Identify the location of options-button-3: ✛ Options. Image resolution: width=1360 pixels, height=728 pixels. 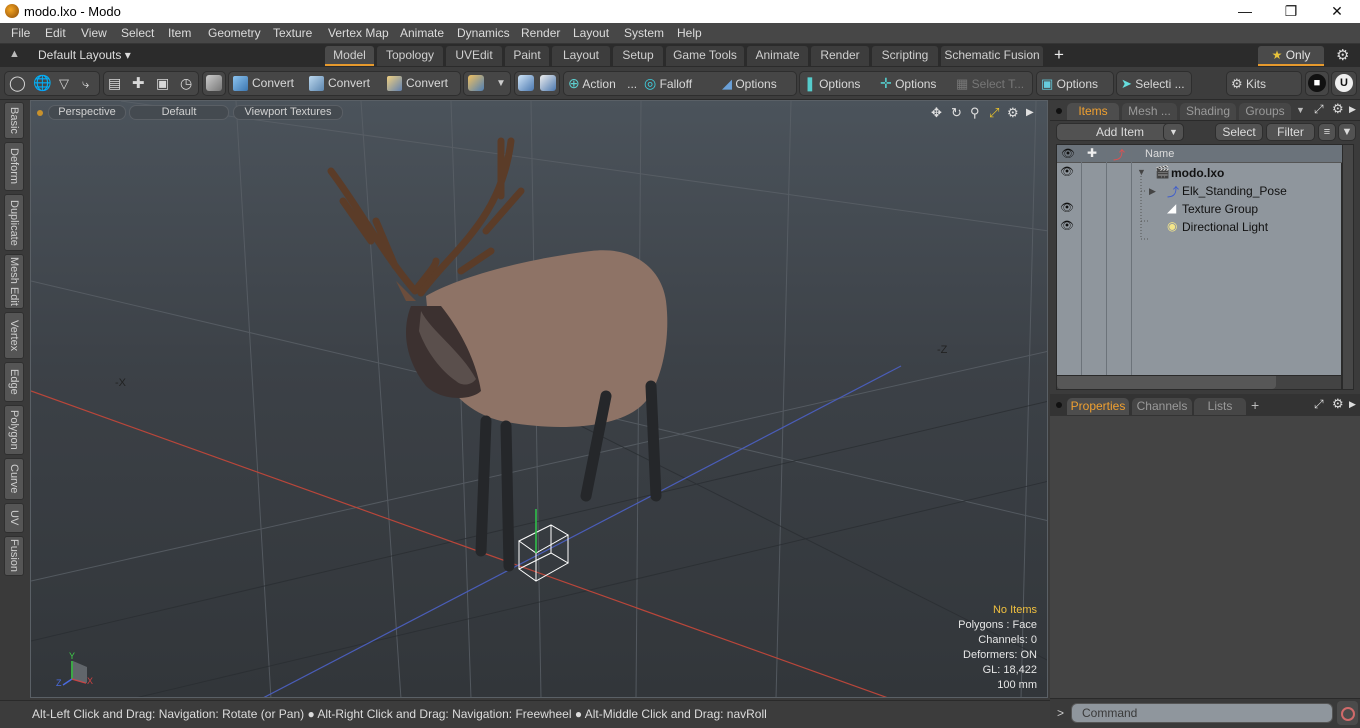
(908, 83).